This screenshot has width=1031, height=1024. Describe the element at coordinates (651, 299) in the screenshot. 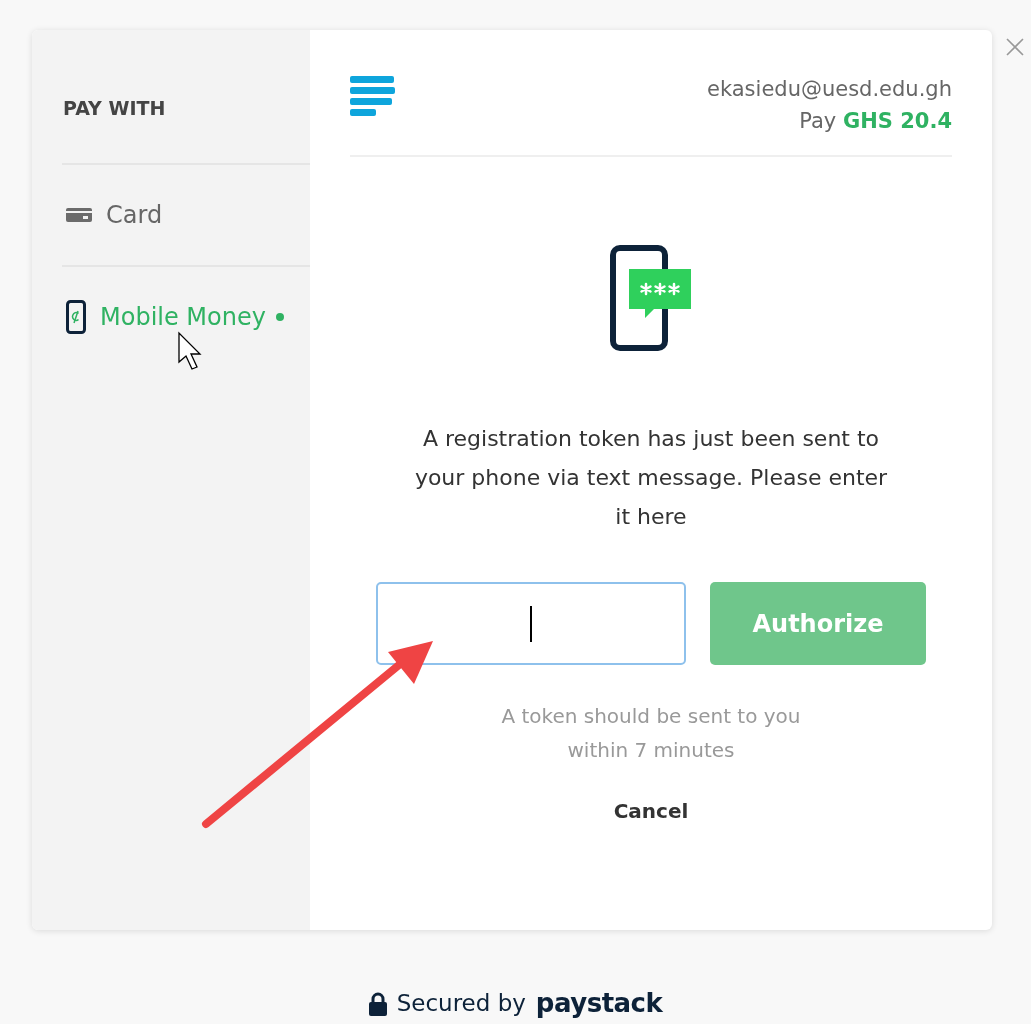

I see `phone-message-icon` at that location.